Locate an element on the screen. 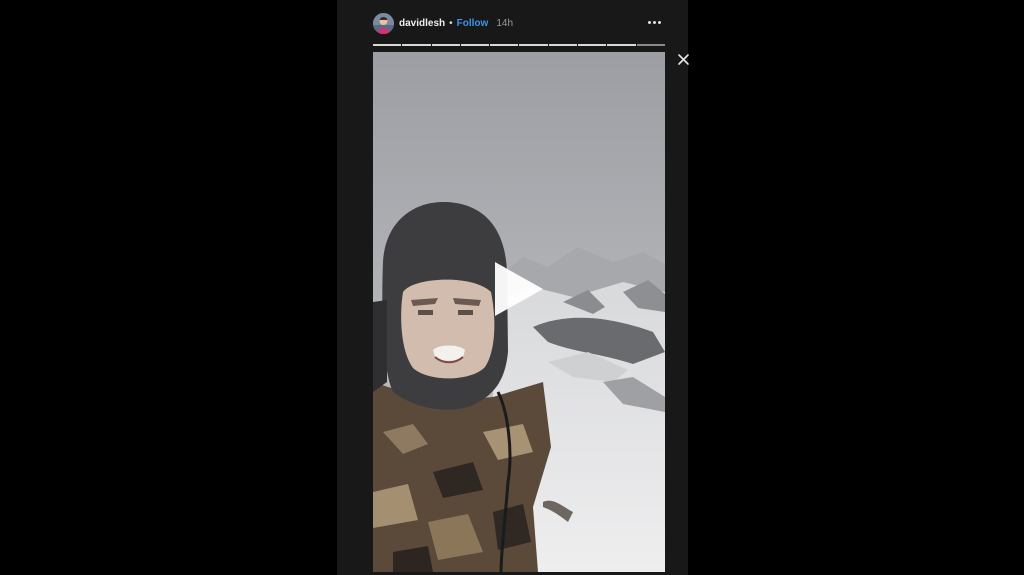 The width and height of the screenshot is (1024, 575). timestamp: 14h is located at coordinates (505, 23).